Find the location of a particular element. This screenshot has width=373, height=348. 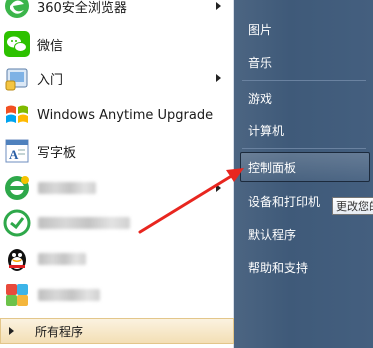

red-annotation-arrow-icon is located at coordinates (191, 201).